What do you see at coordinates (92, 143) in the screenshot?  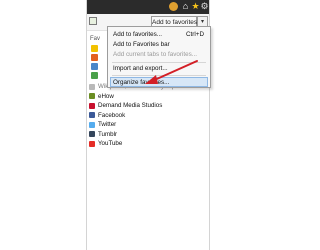 I see `youtube-icon` at bounding box center [92, 143].